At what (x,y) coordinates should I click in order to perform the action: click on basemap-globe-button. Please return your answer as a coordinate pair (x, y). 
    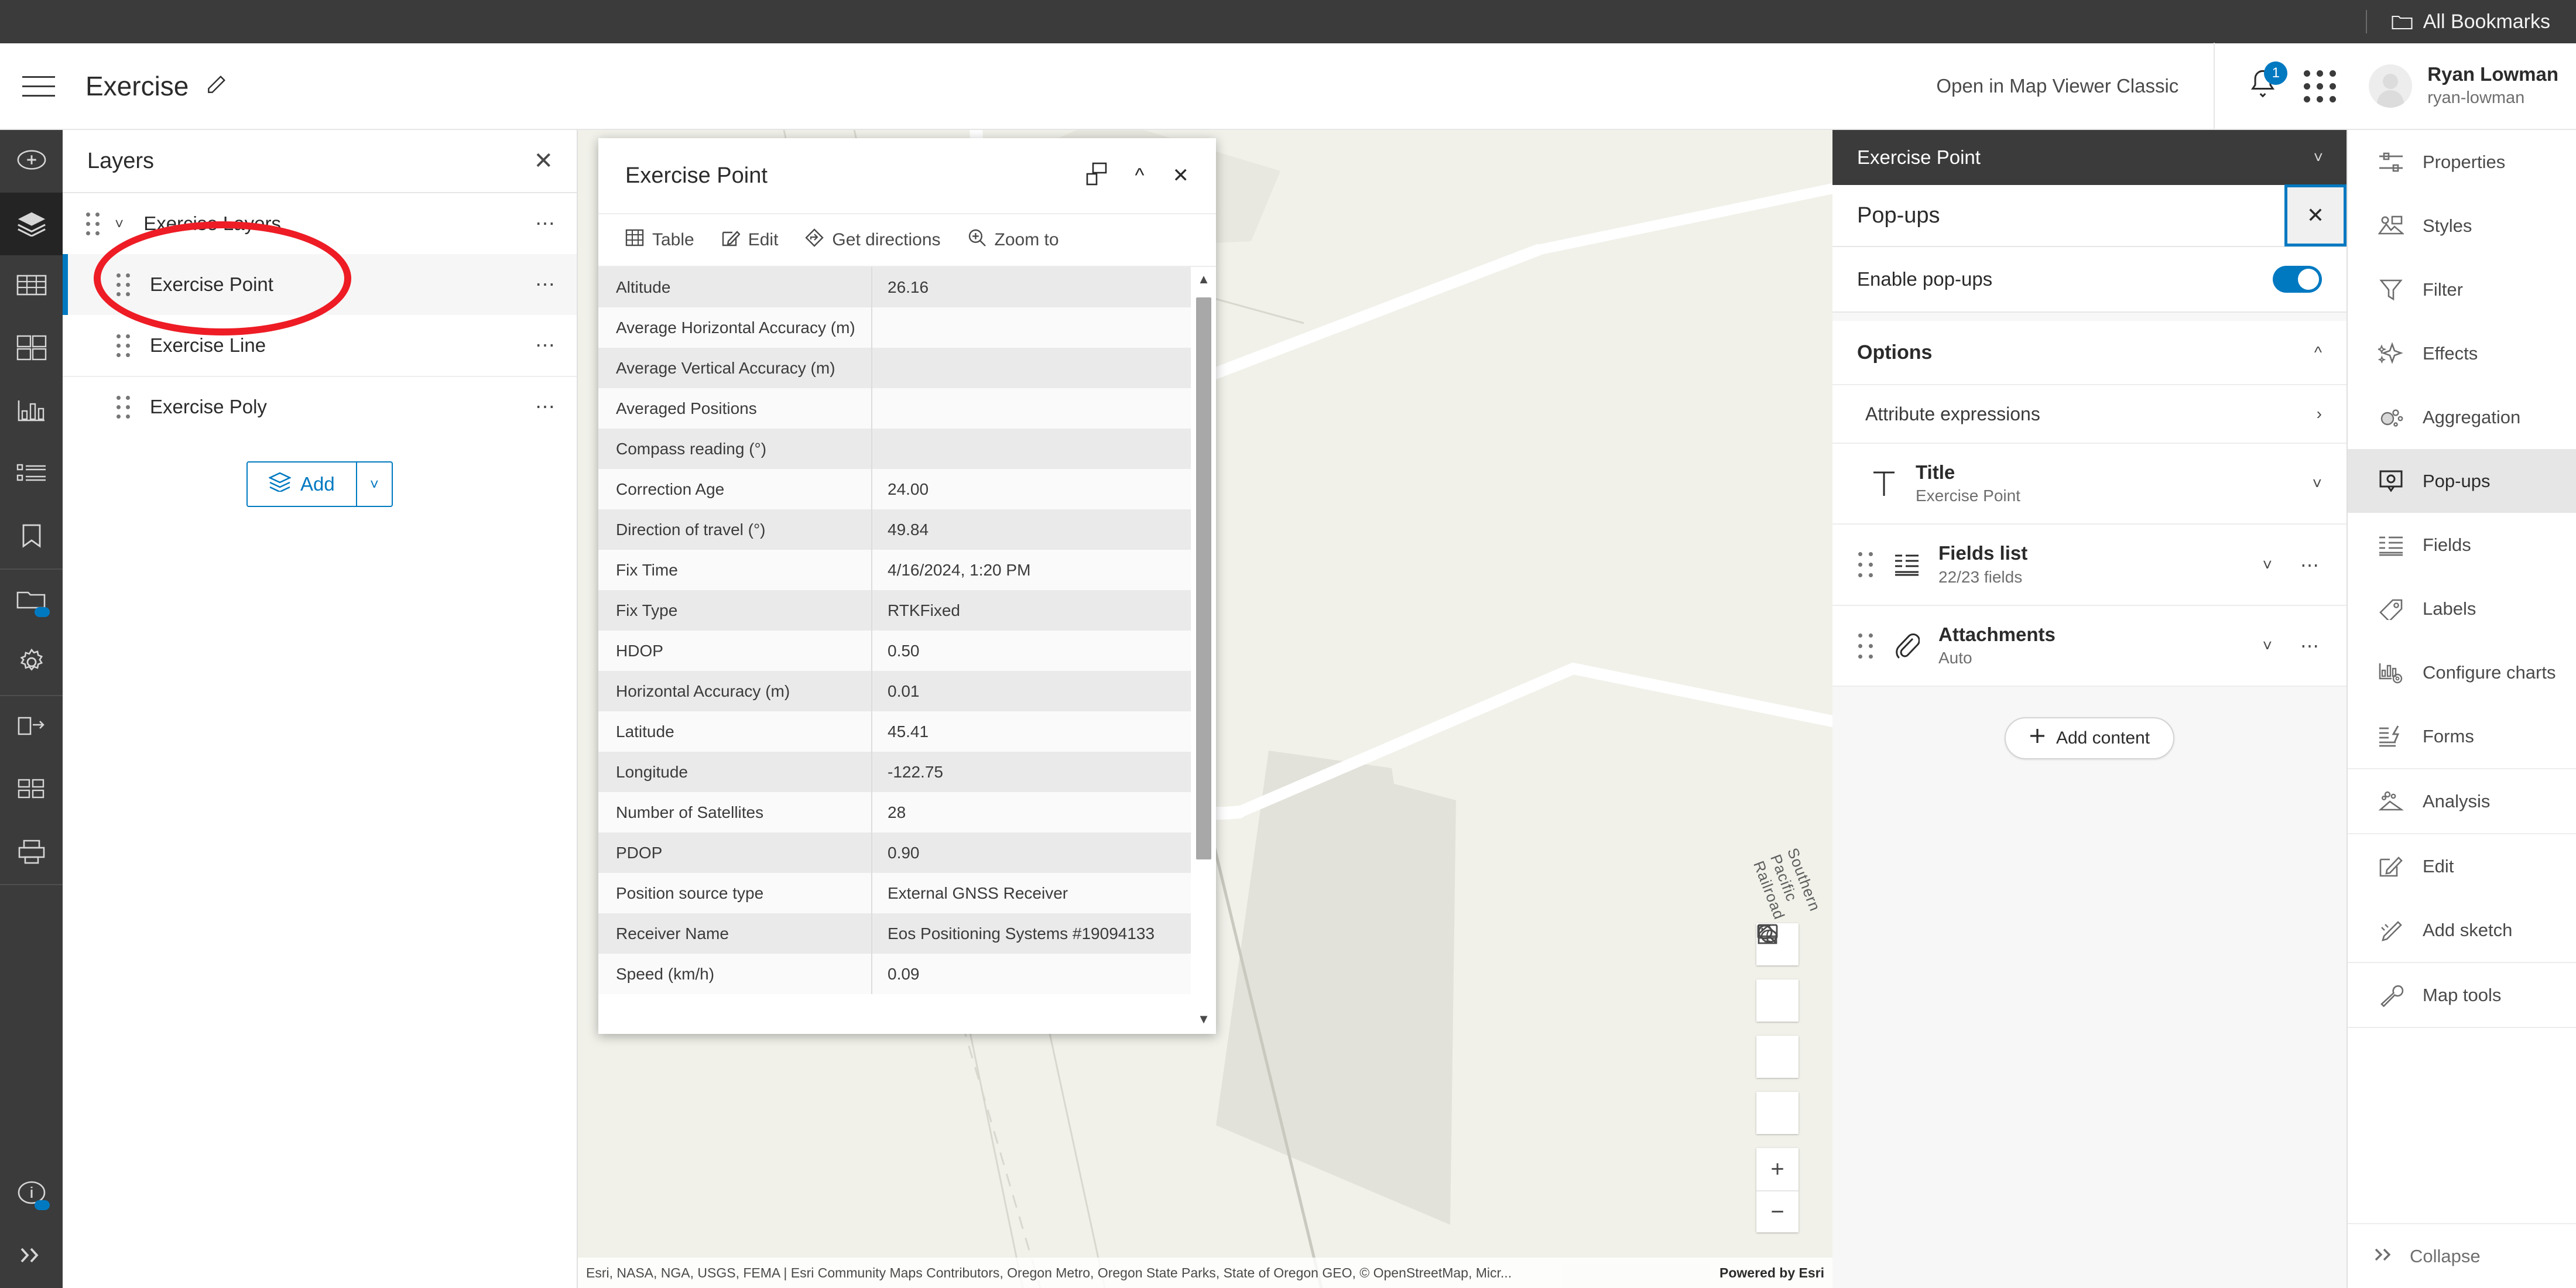
    Looking at the image, I should click on (1777, 973).